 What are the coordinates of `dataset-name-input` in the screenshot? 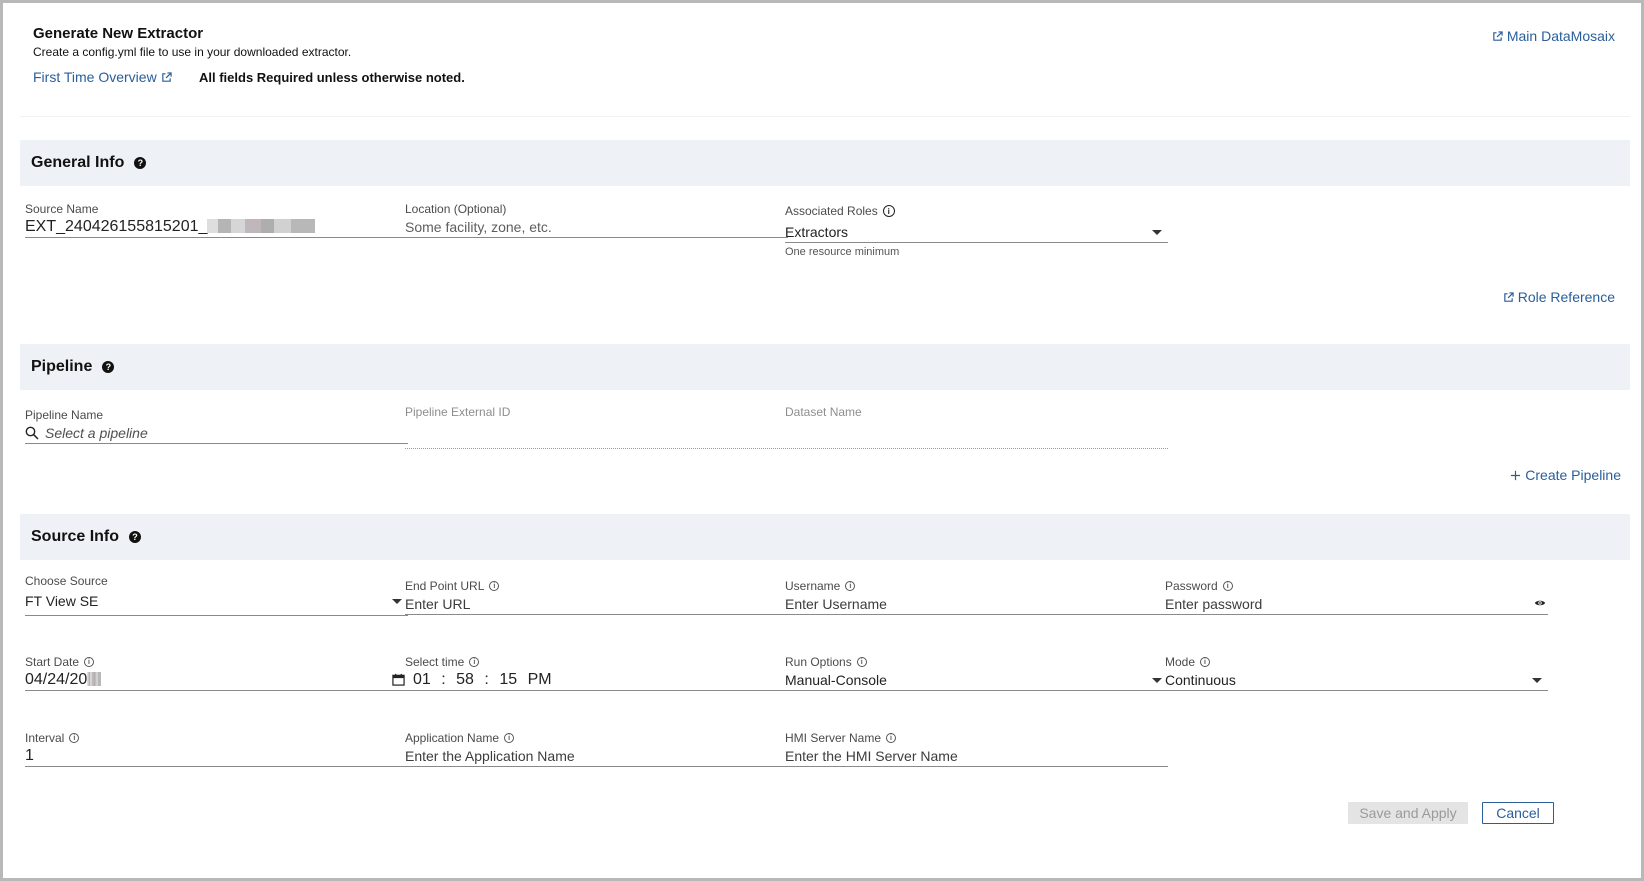 It's located at (976, 434).